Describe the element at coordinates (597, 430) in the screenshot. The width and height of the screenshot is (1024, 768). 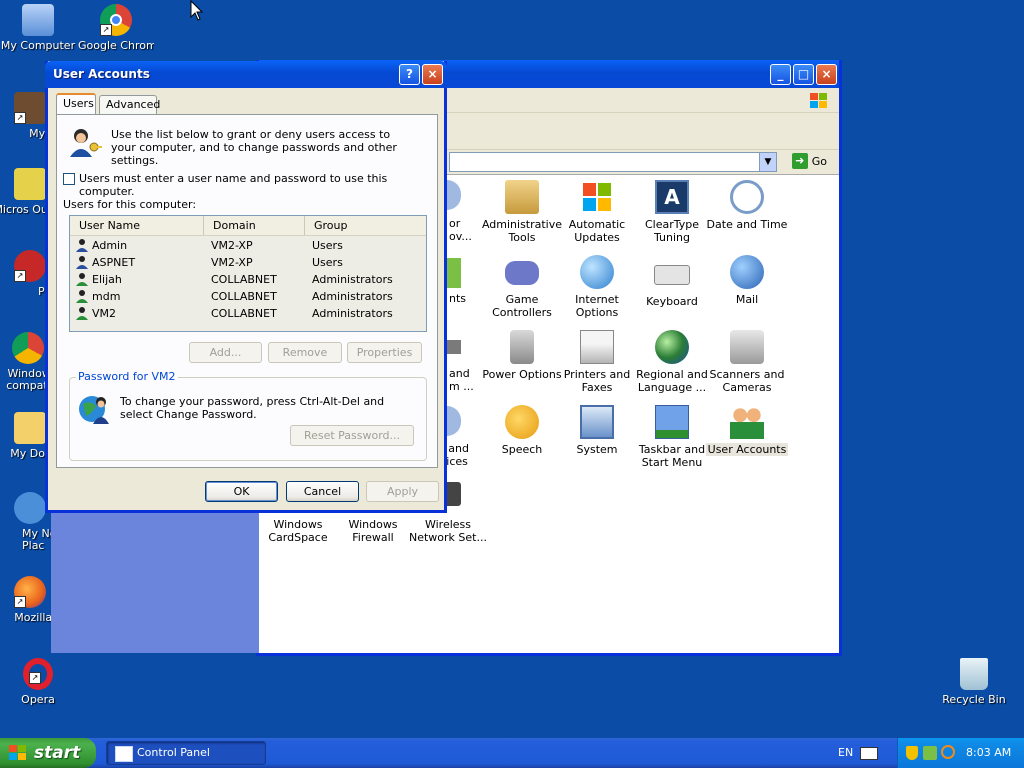
I see `cp-item-system: System` at that location.